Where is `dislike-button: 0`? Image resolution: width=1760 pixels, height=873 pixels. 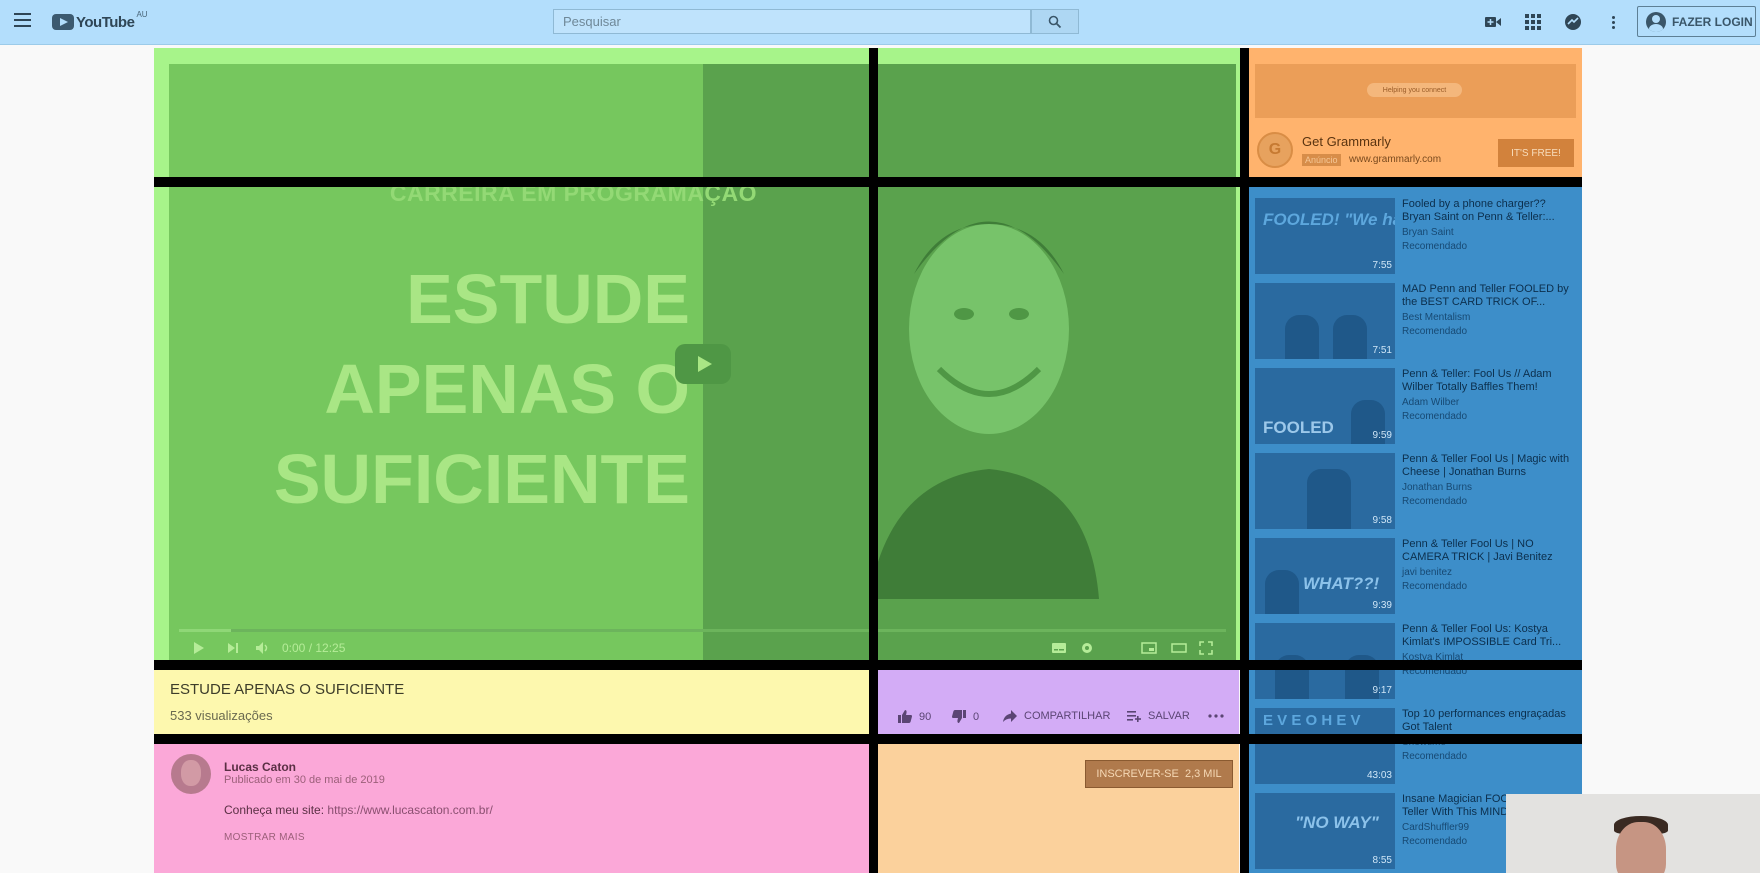
dislike-button: 0 is located at coordinates (965, 716).